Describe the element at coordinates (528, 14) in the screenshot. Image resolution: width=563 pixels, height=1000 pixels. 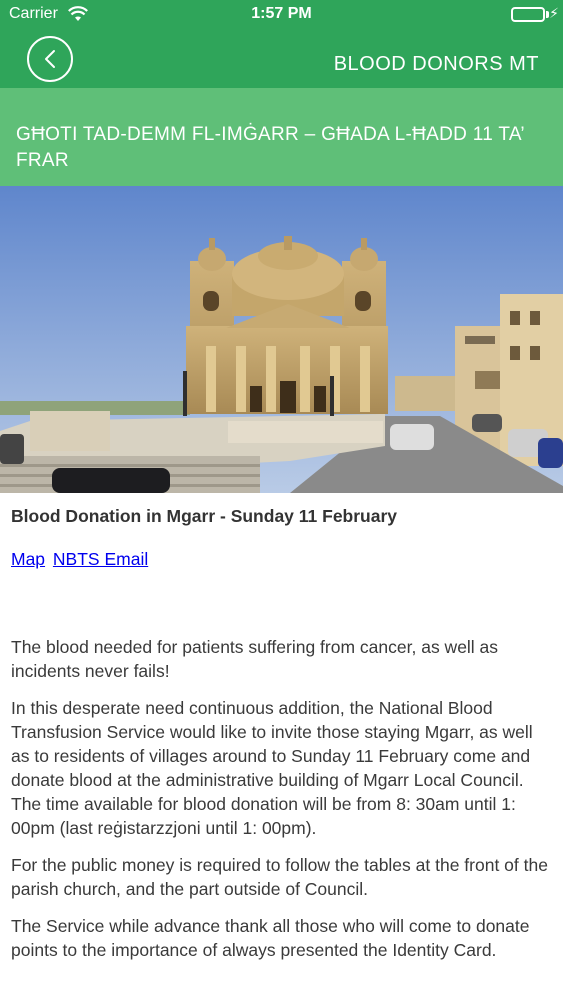
I see `battery-icon` at that location.